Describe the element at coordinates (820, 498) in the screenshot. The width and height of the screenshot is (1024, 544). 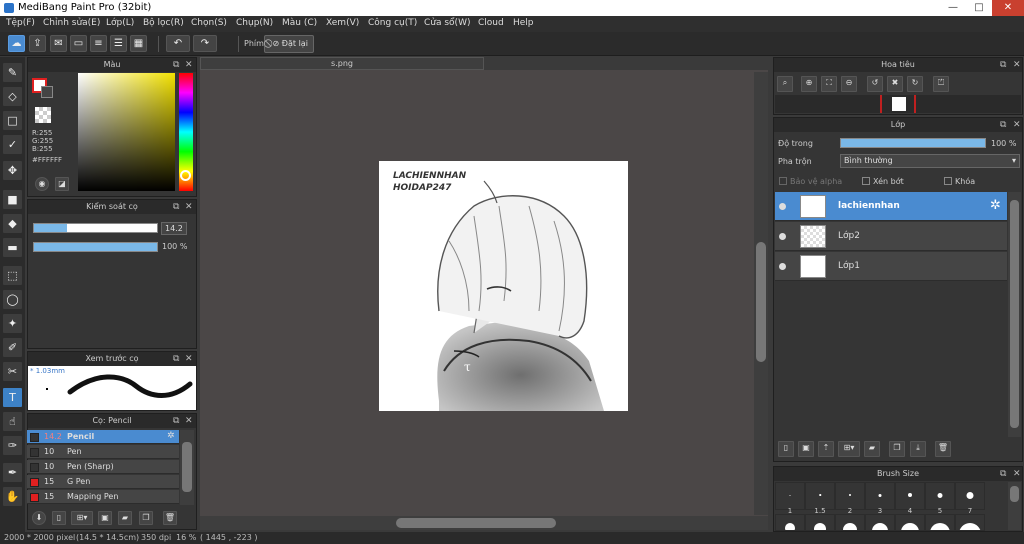
I see `brush-size-preset: 1.5` at that location.